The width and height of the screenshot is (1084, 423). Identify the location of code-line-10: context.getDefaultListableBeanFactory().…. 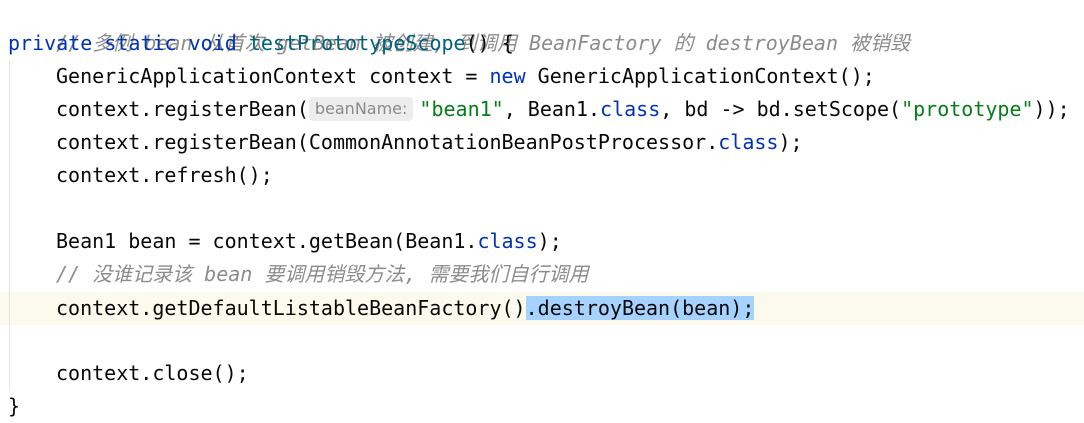
(405, 308).